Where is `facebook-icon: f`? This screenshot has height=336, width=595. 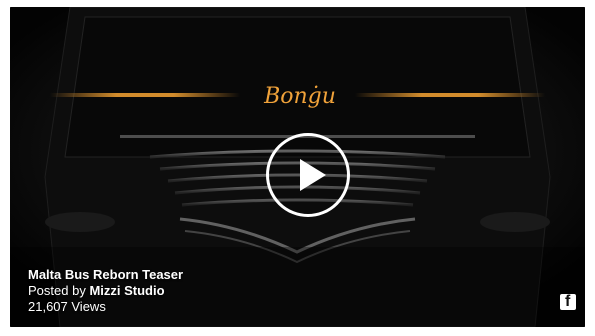 facebook-icon: f is located at coordinates (568, 301).